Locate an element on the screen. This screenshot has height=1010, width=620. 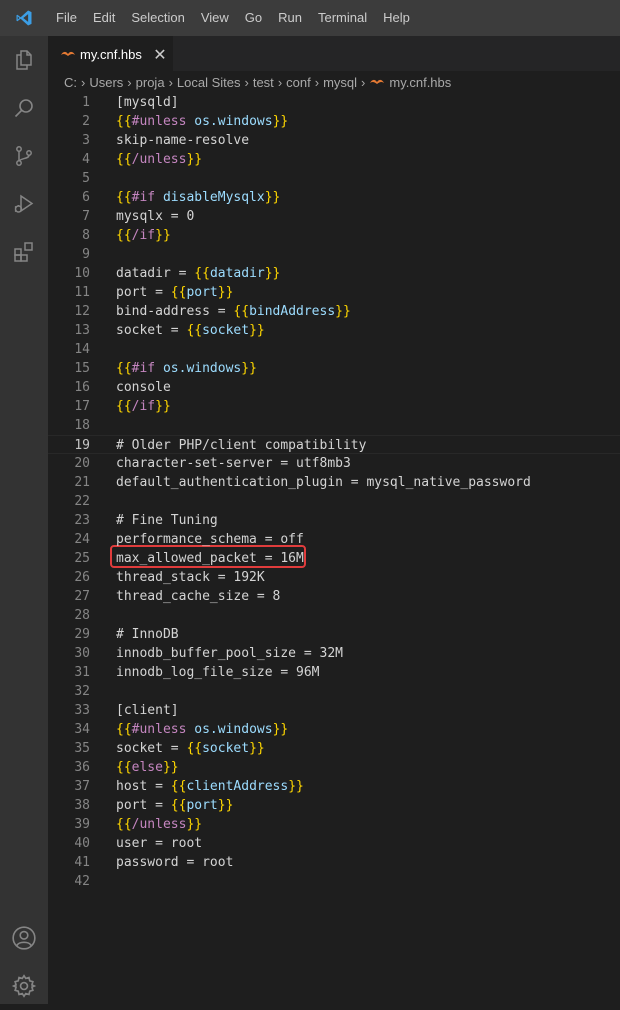
account-icon is located at coordinates (24, 938).